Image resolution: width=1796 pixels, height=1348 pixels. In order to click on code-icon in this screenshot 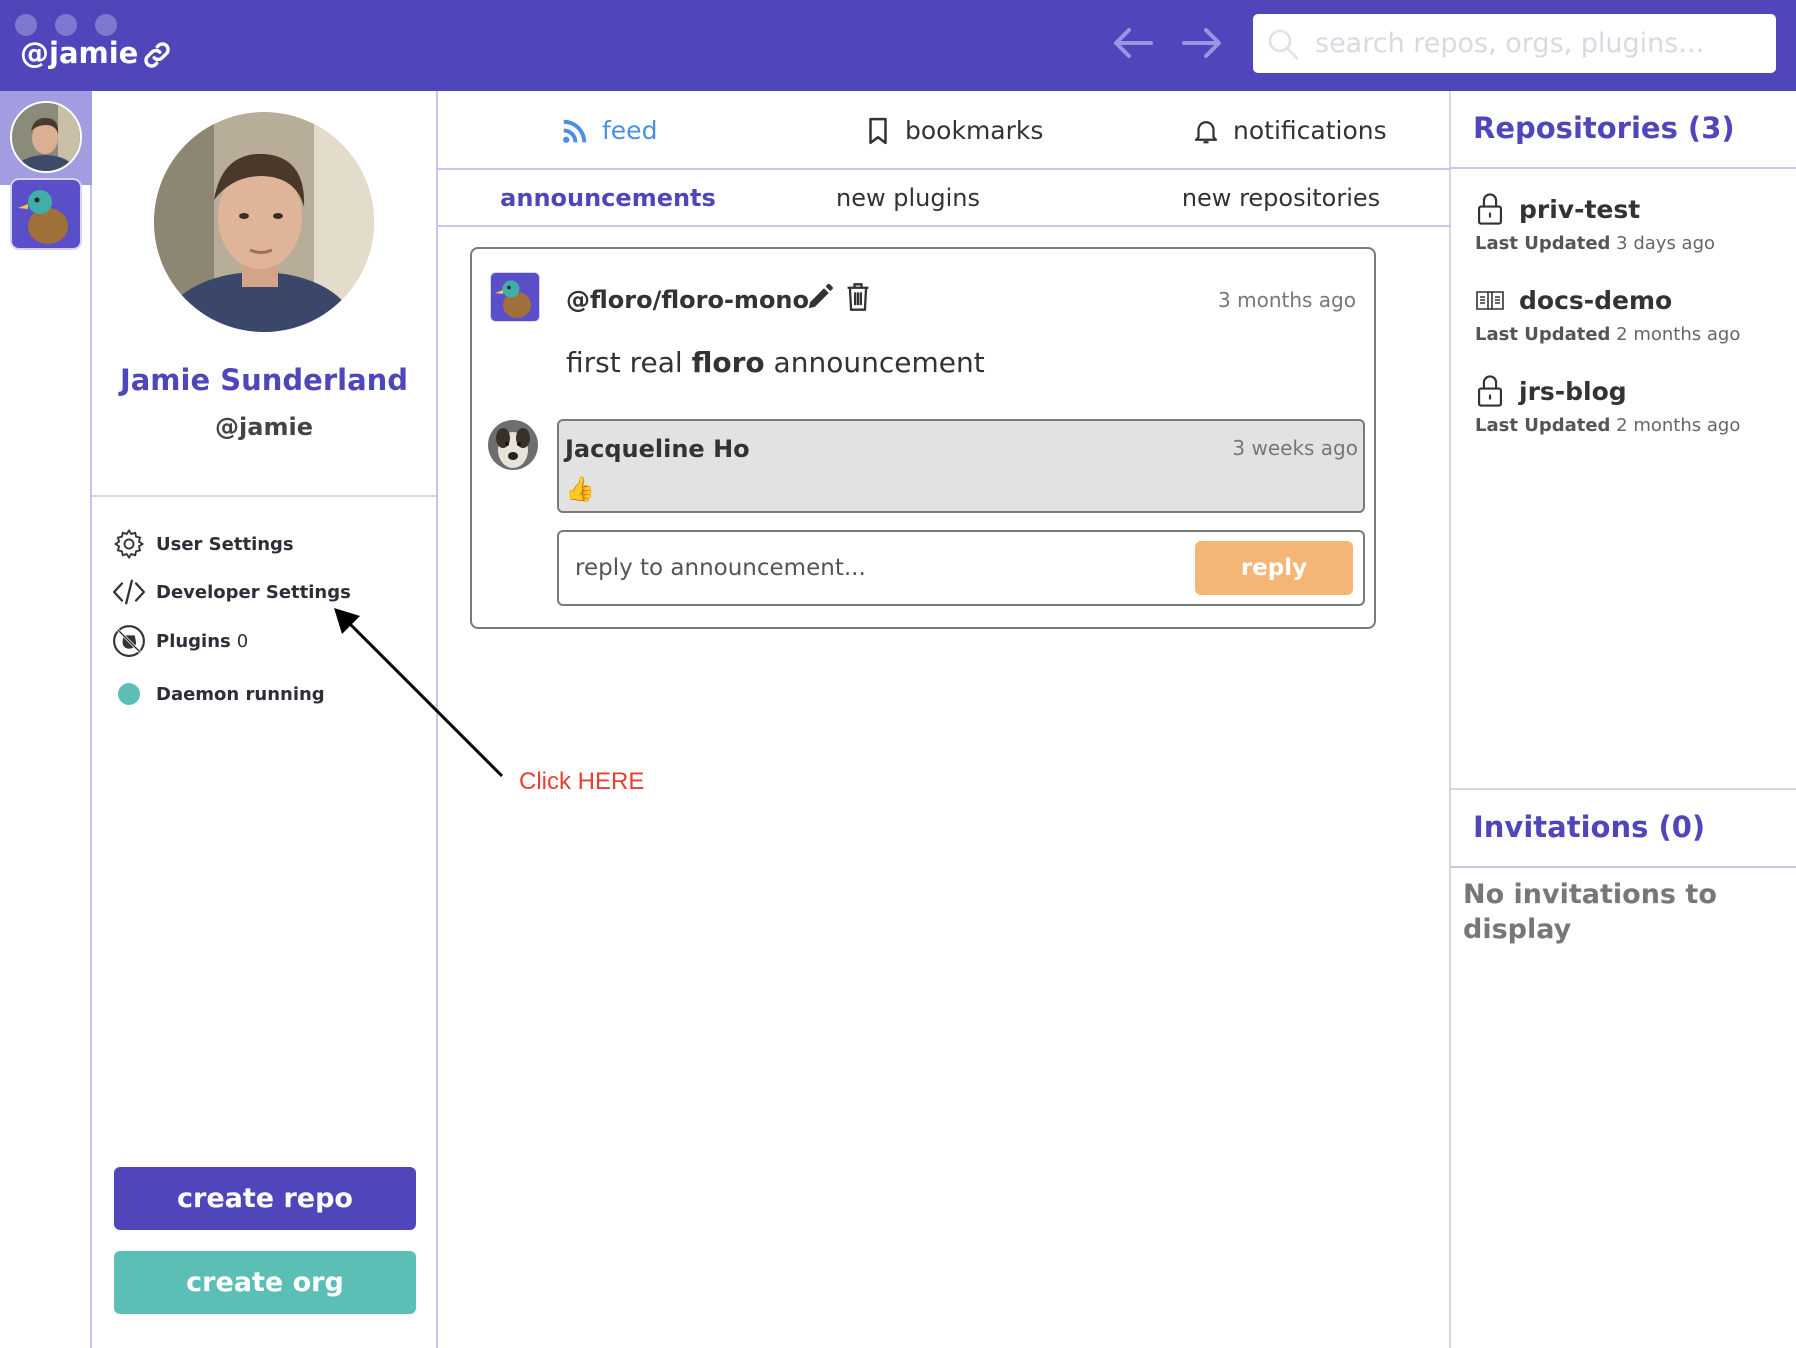, I will do `click(129, 592)`.